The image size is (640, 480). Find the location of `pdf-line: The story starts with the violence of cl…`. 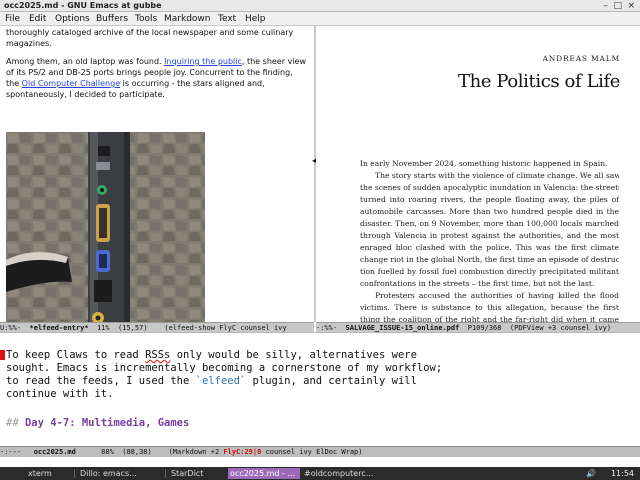

pdf-line: The story starts with the violence of cl… is located at coordinates (497, 175).